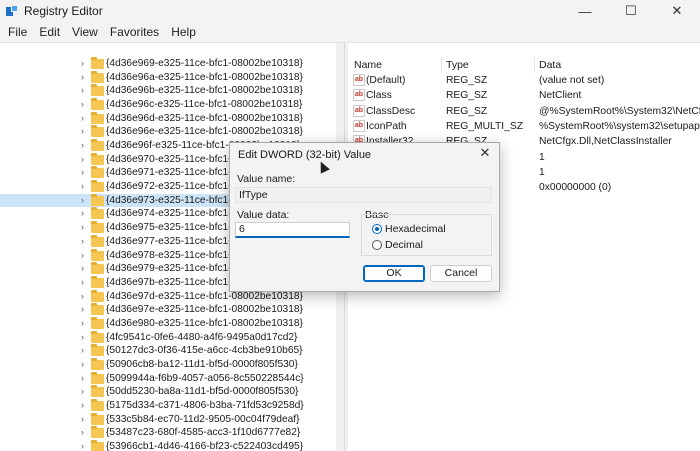  What do you see at coordinates (263, 215) in the screenshot?
I see `value-data-label: Value data:` at bounding box center [263, 215].